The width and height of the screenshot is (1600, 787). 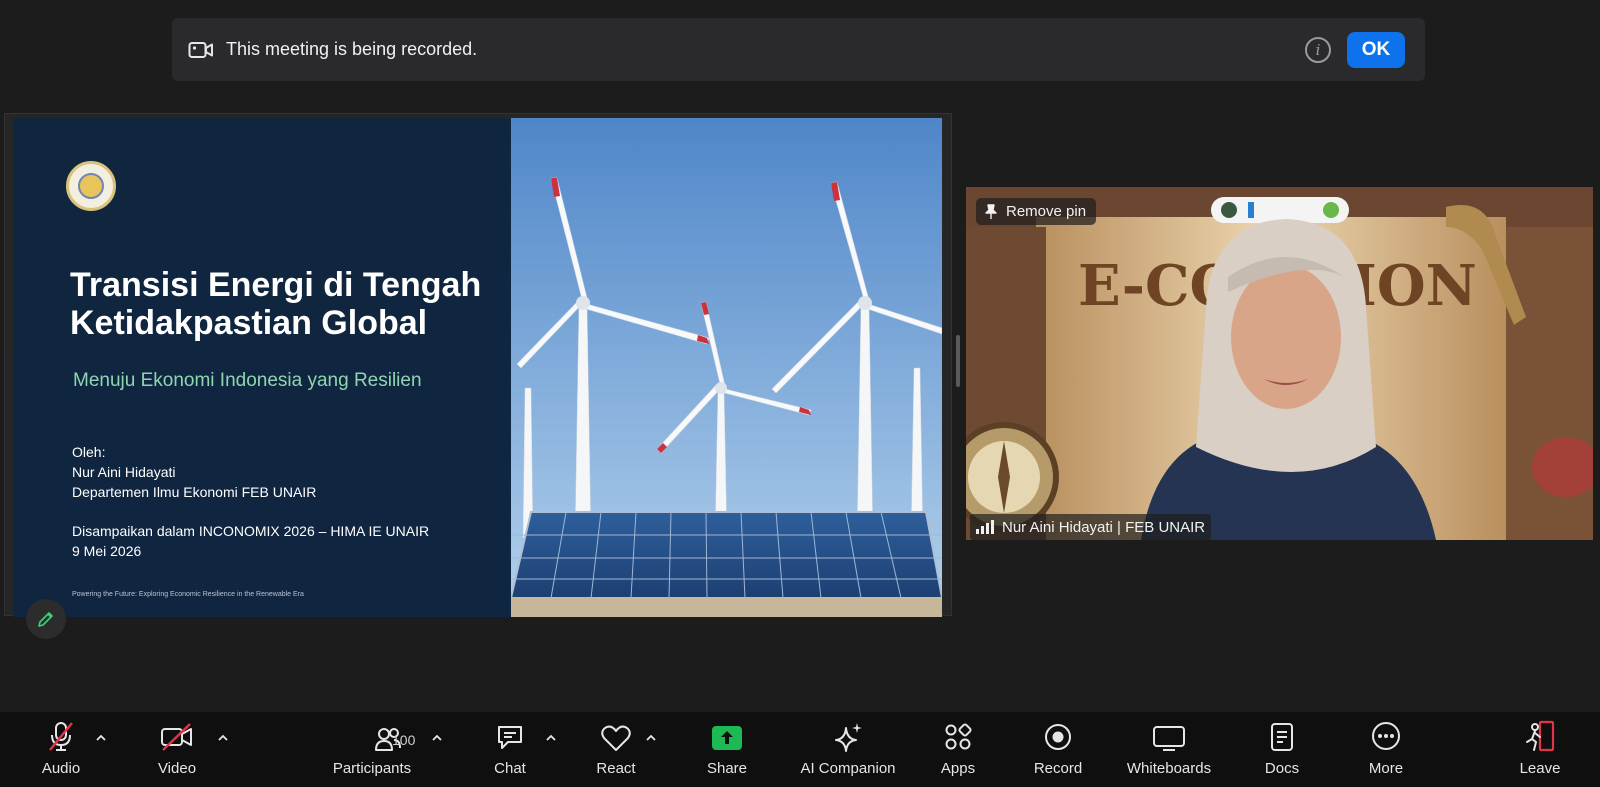 I want to click on whiteboard-icon, so click(x=1169, y=738).